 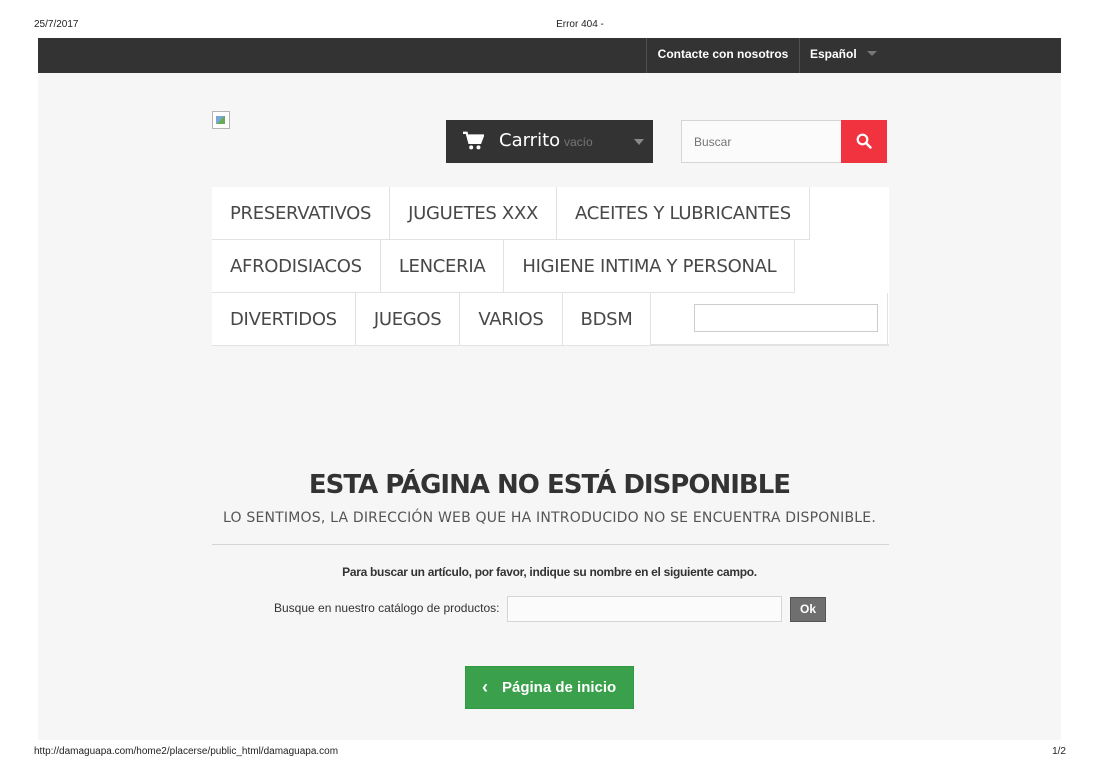 I want to click on menu-item-lenceria: LENCERIA, so click(x=442, y=266).